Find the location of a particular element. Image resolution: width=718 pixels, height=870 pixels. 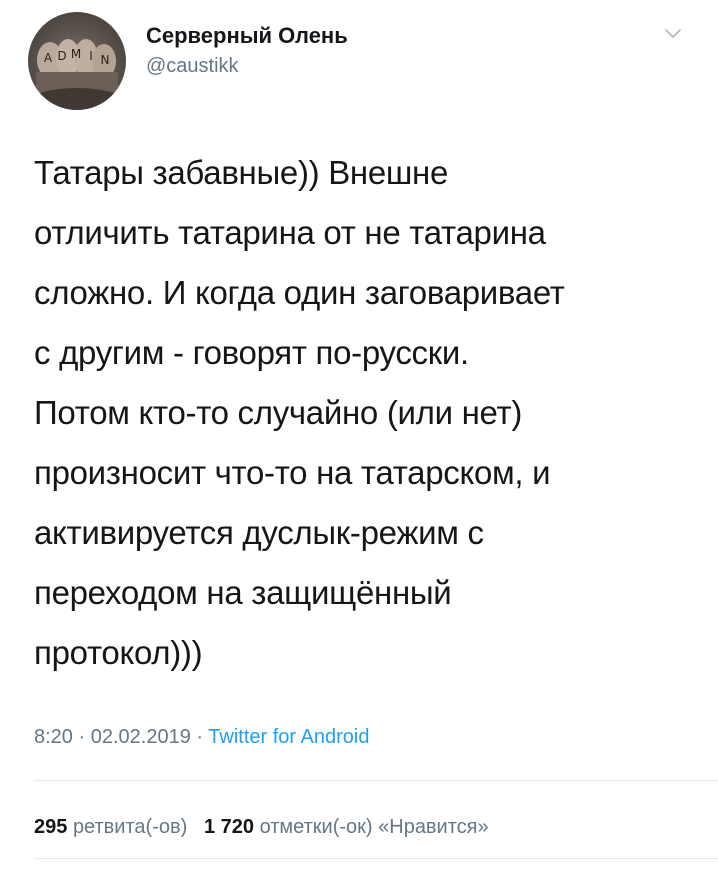

tweet-time: 8:20 is located at coordinates (53, 737).